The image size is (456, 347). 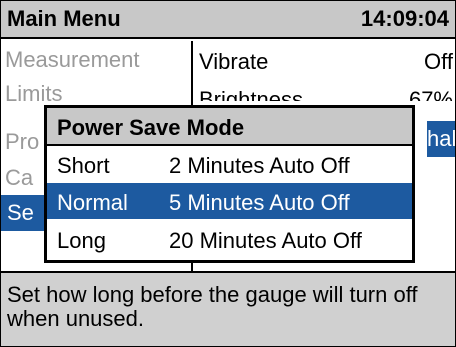 What do you see at coordinates (83, 165) in the screenshot?
I see `option-label: Short` at bounding box center [83, 165].